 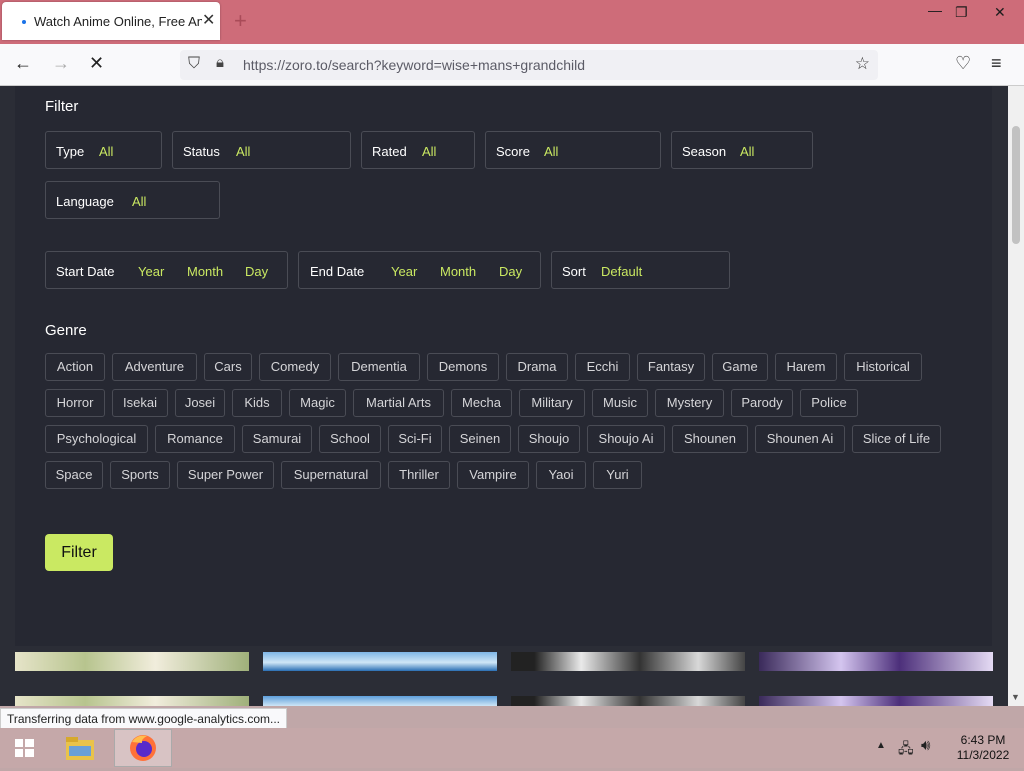 I want to click on genre-chip: Romance, so click(x=195, y=439).